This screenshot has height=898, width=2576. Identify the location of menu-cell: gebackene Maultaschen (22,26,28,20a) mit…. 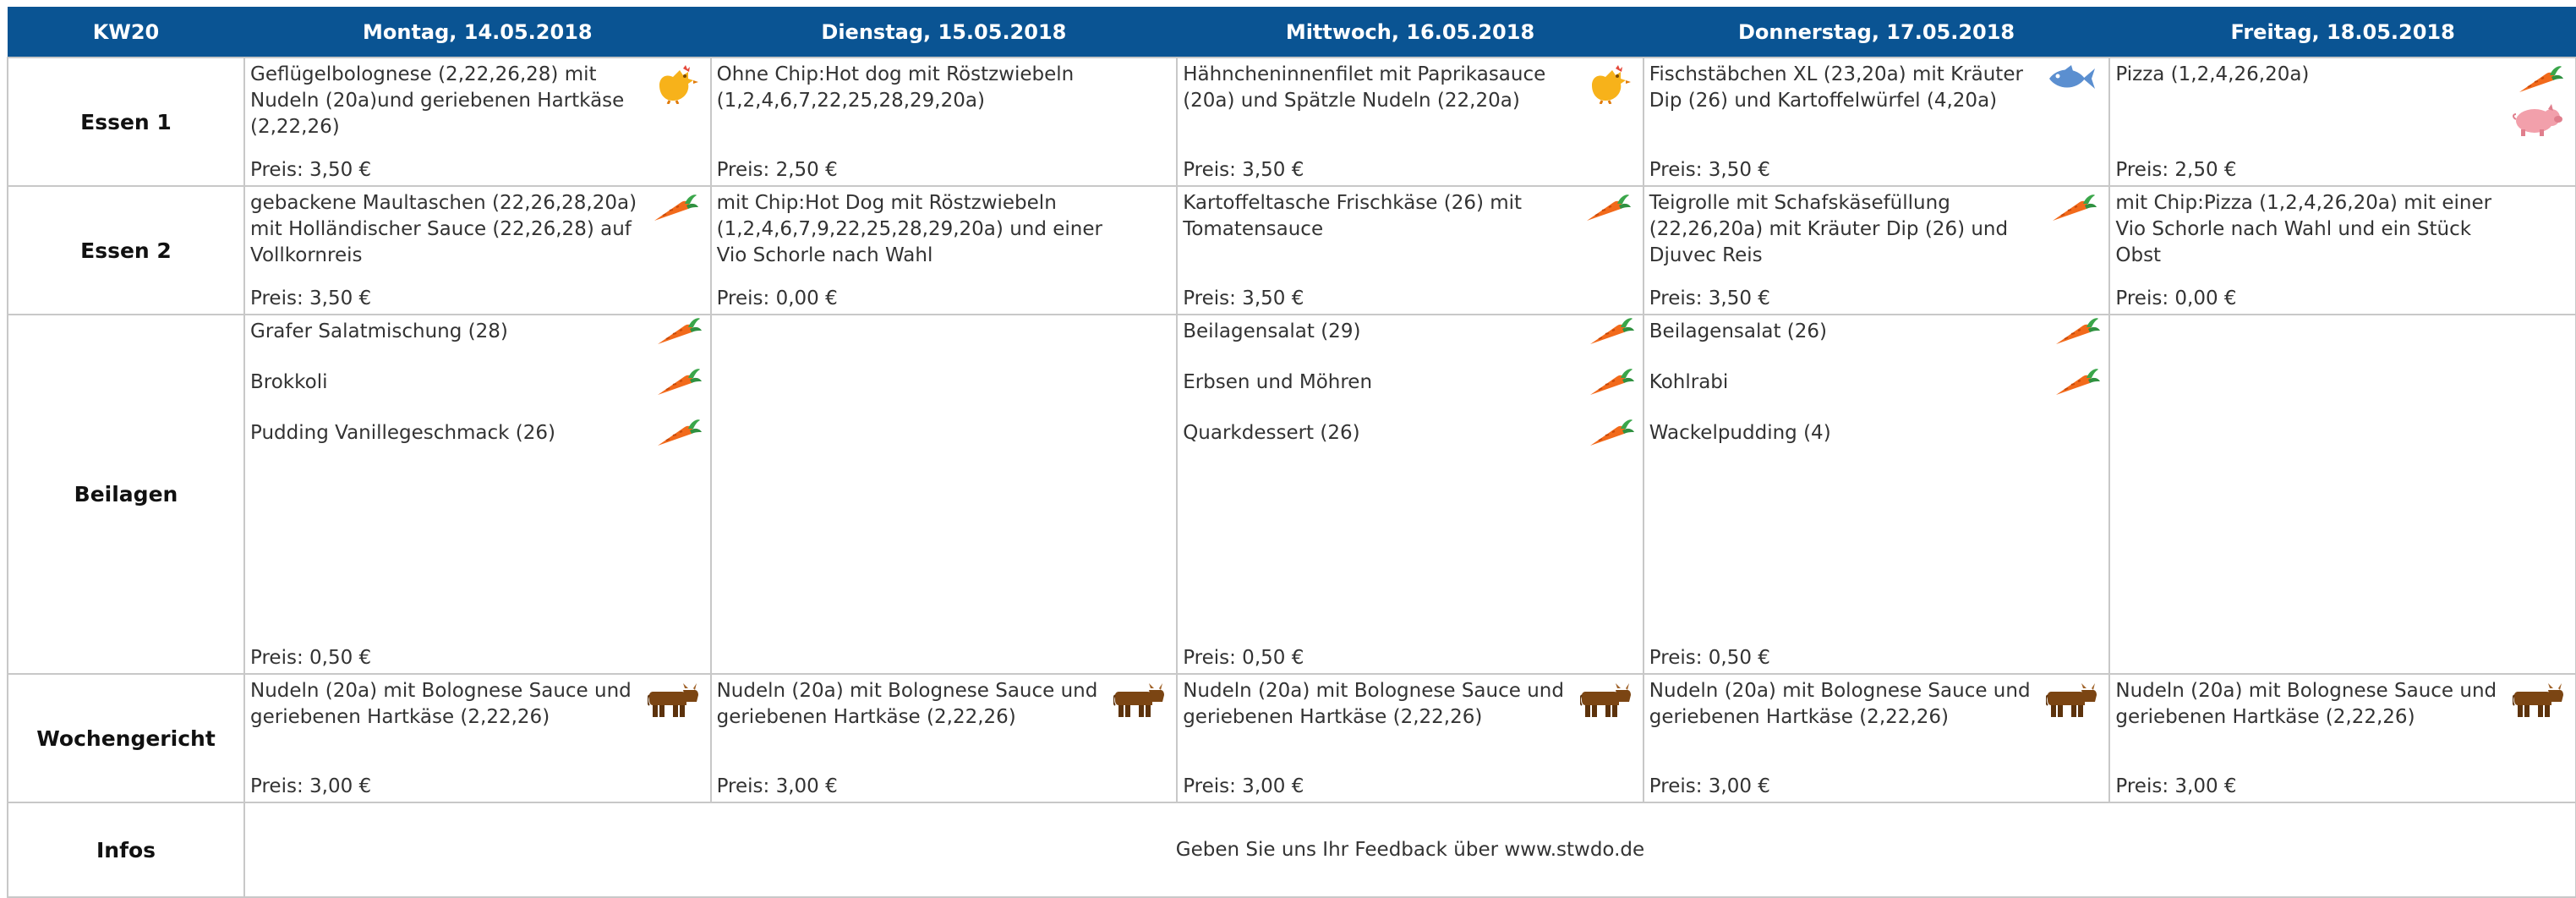
(478, 250).